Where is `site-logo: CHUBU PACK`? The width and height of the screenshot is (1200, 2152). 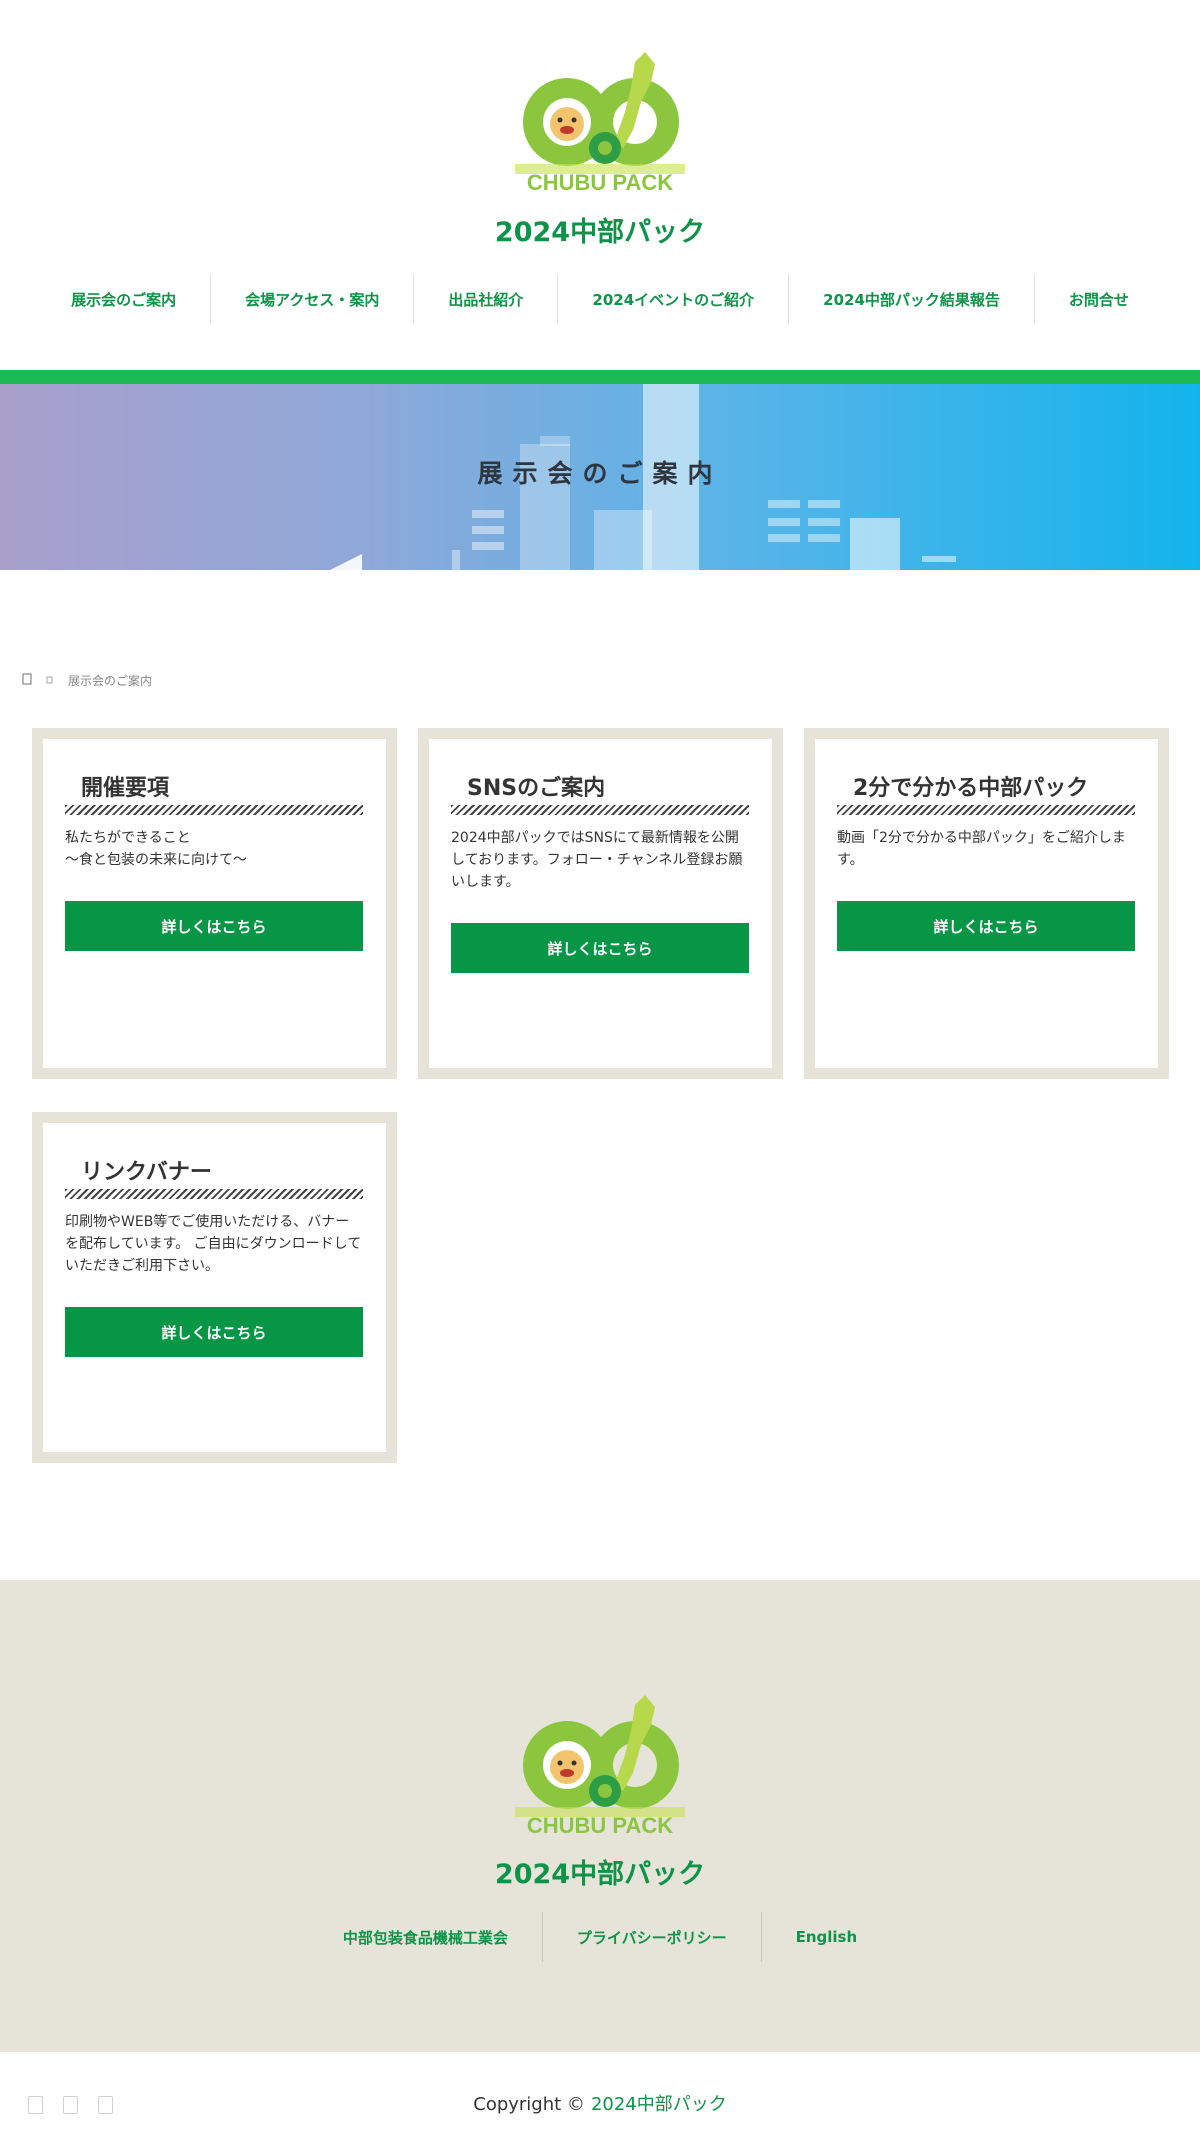
site-logo: CHUBU PACK is located at coordinates (600, 127).